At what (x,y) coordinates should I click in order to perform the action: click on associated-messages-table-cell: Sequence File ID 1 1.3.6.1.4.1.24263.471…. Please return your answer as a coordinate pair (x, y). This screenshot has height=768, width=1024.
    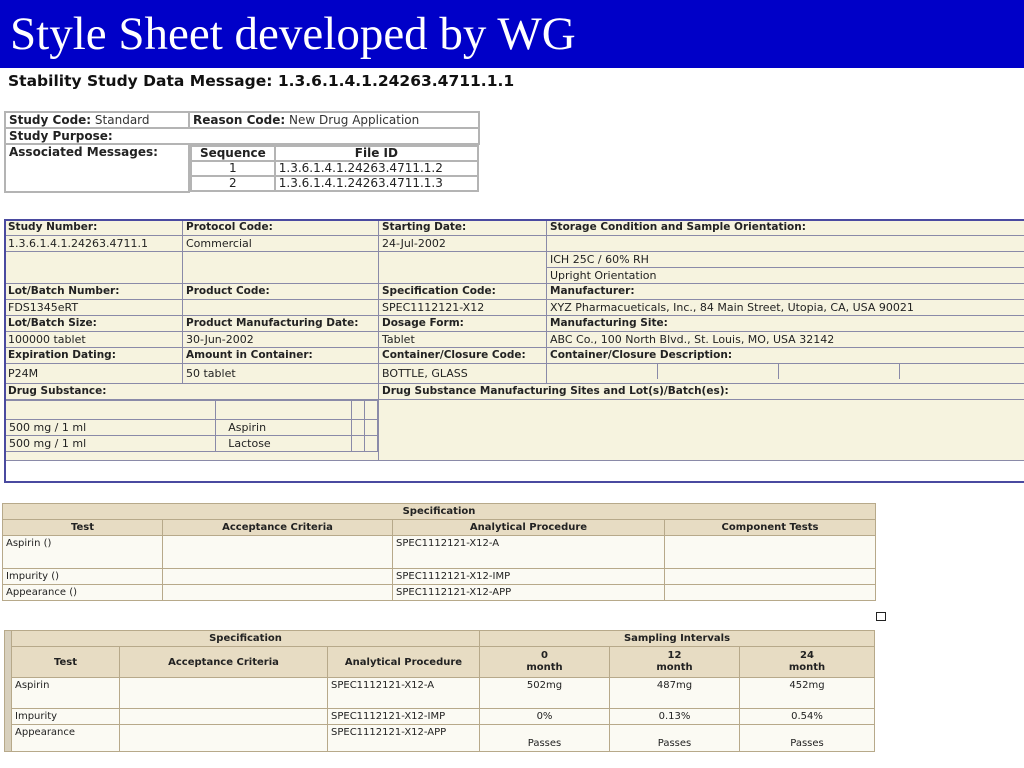
    Looking at the image, I should click on (334, 168).